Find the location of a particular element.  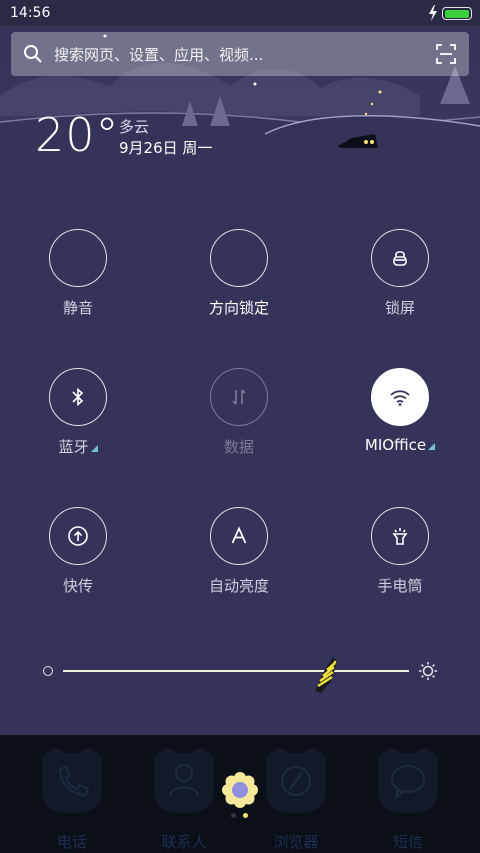

toggle-rotation-lock: 方向锁定 is located at coordinates (240, 284).